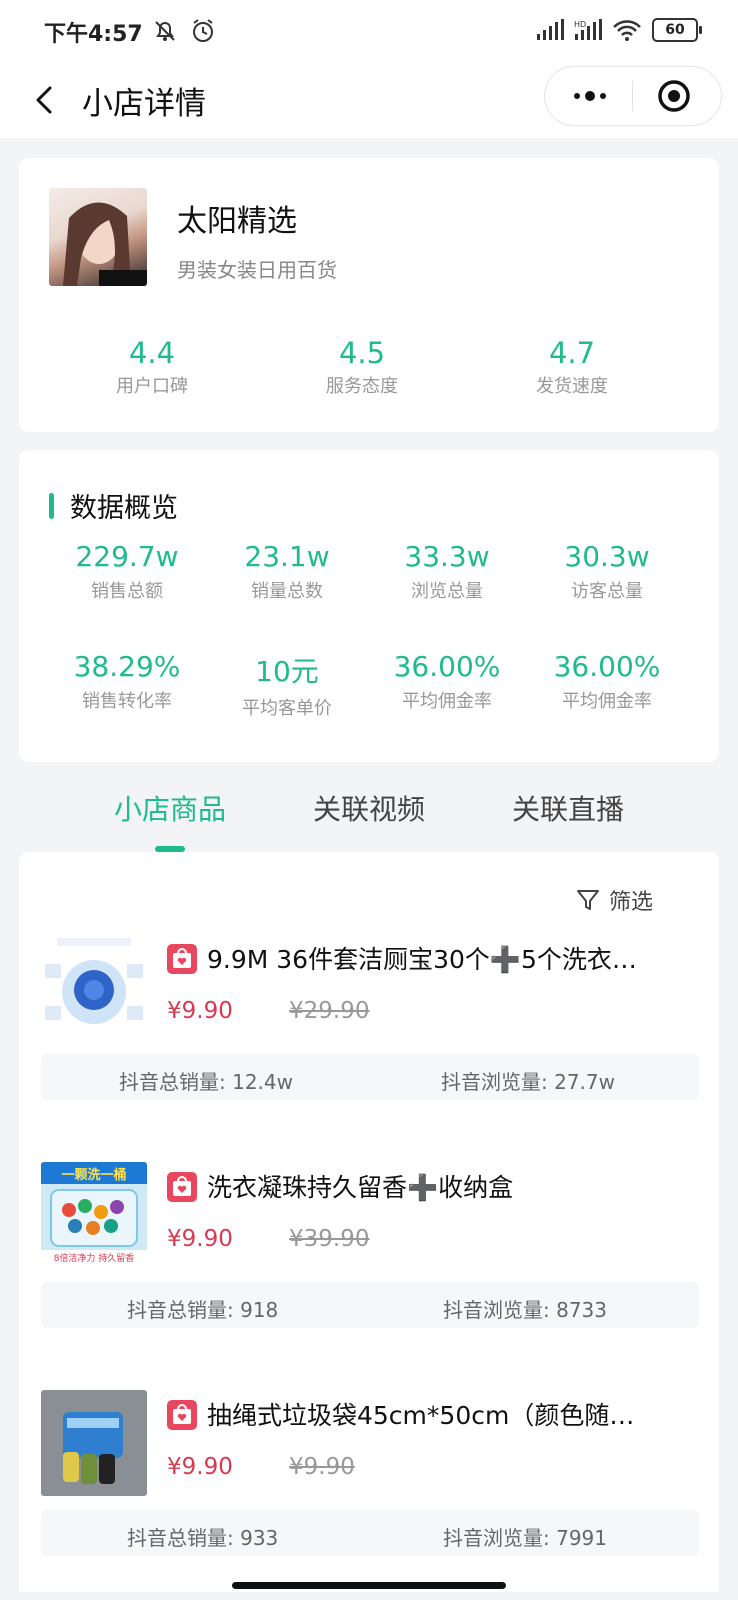 The width and height of the screenshot is (738, 1600). Describe the element at coordinates (588, 29) in the screenshot. I see `signal-hd-icon: HD` at that location.